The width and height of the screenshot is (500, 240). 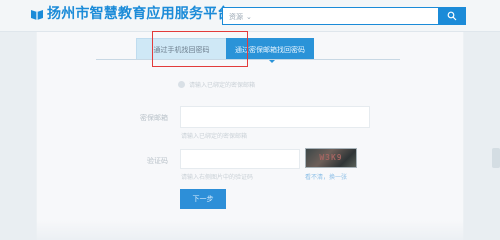 I want to click on scrollbar-handle, so click(x=496, y=158).